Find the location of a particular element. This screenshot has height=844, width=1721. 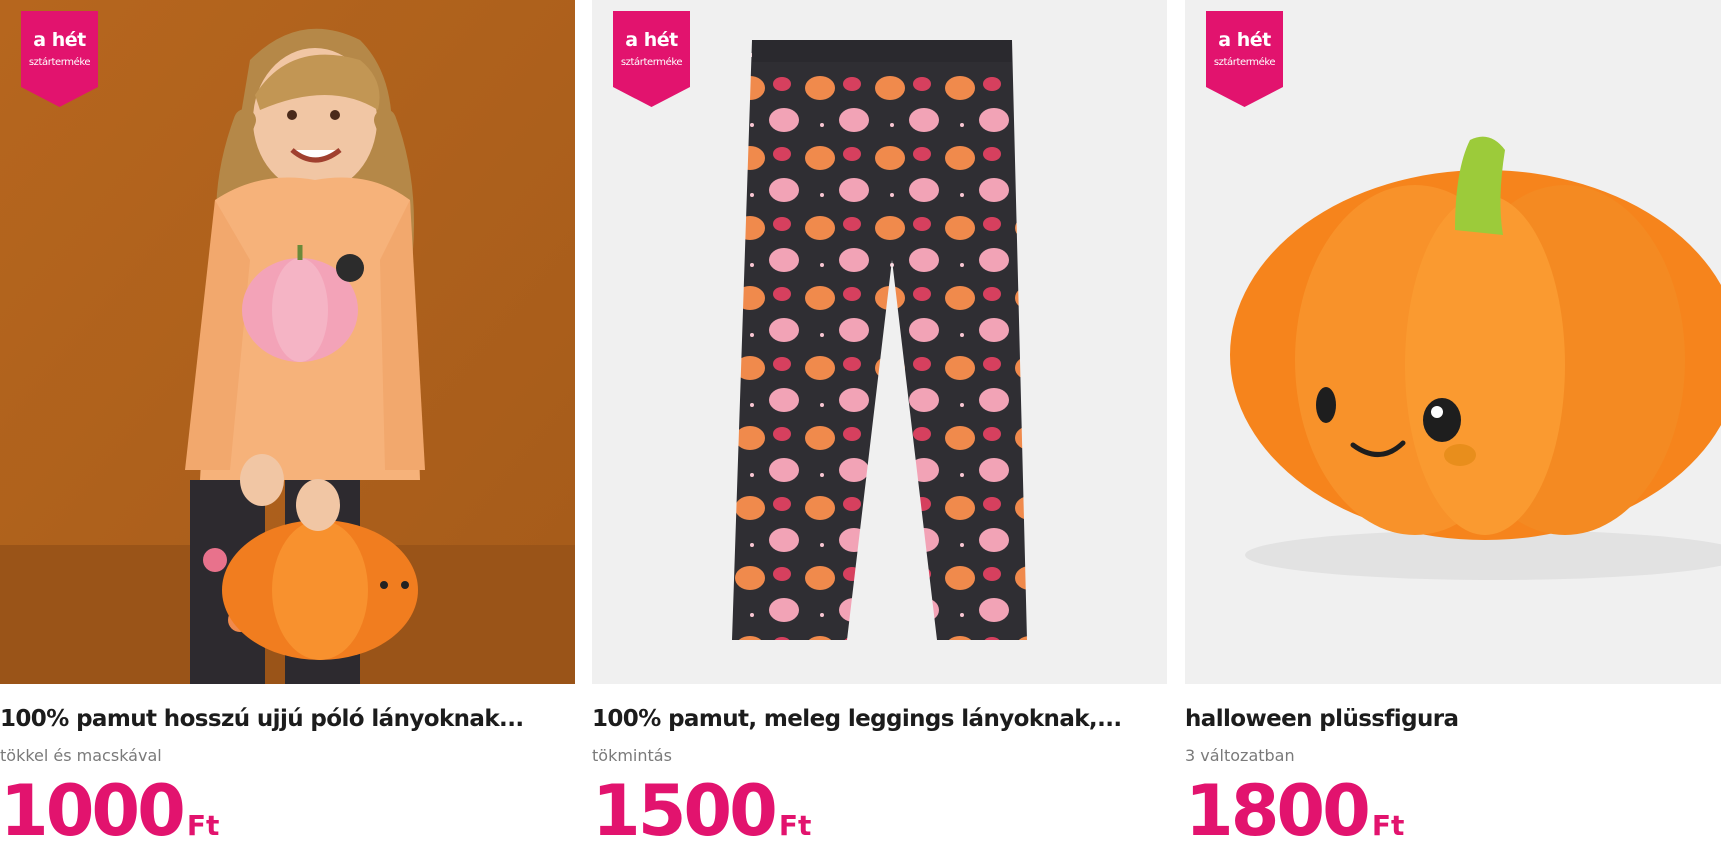

product-subtitle: tökkel és macskával is located at coordinates (81, 755).